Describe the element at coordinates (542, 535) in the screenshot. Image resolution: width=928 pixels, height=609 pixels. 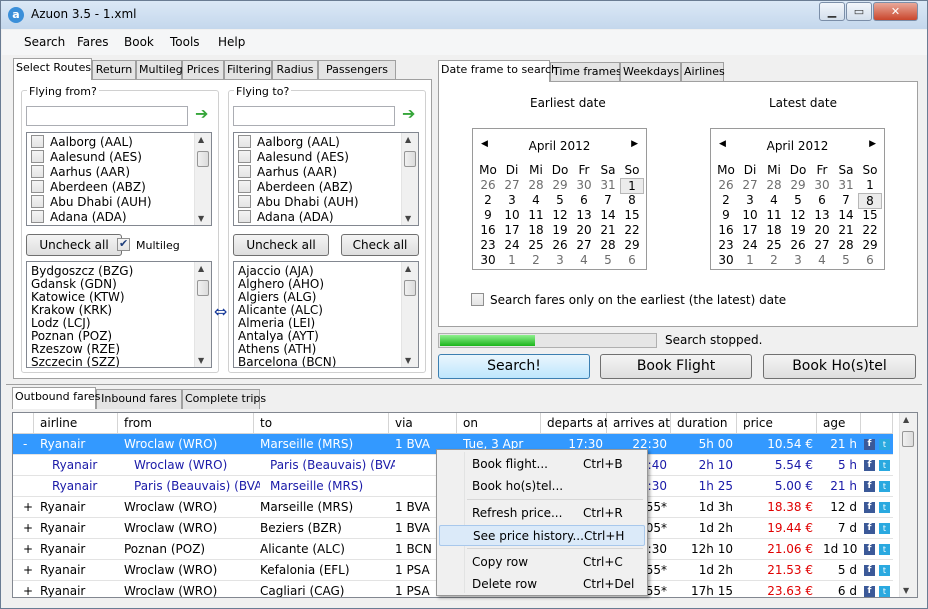
I see `context-menu-item: See price history... Ctrl+H` at that location.